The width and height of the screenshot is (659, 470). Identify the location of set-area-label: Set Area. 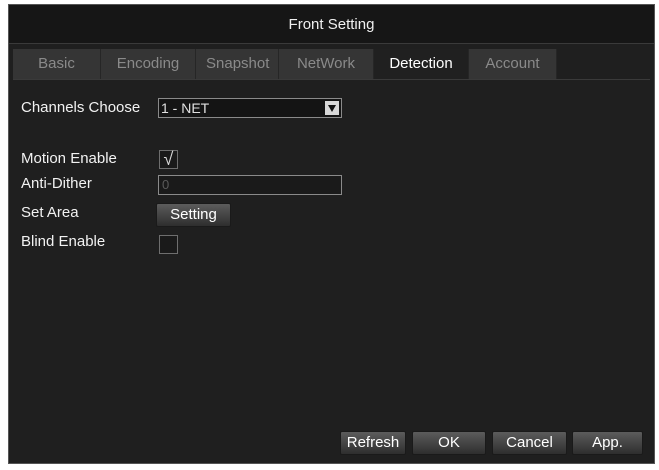
(50, 212).